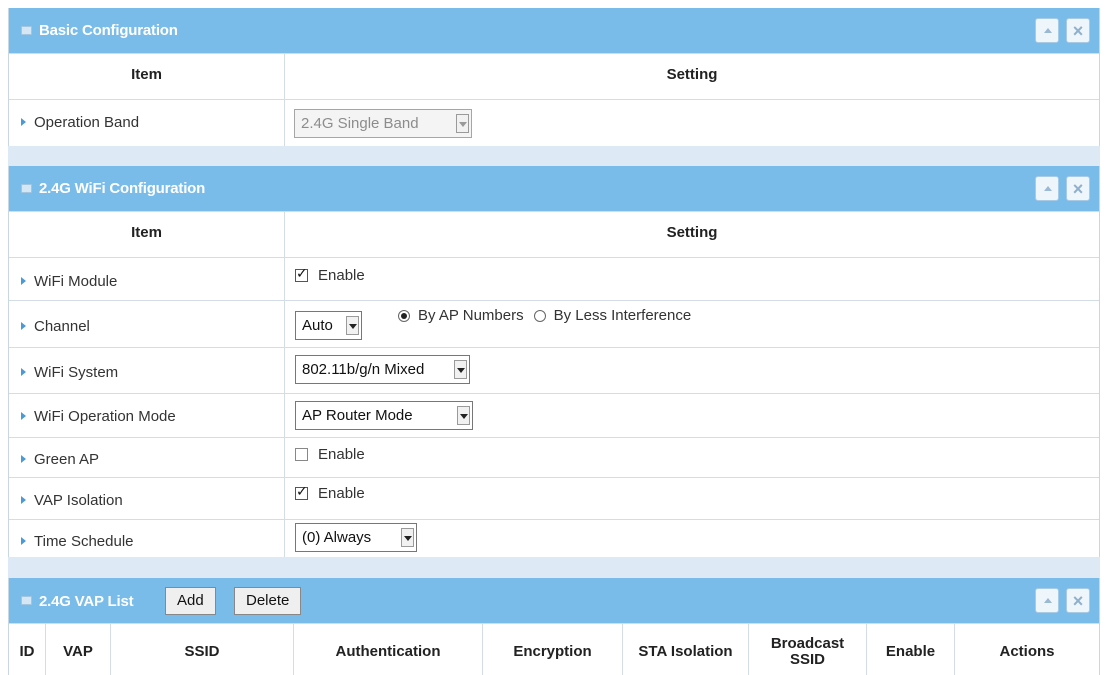  Describe the element at coordinates (622, 315) in the screenshot. I see `radio-by-less-interference-label: By Less Interference` at that location.